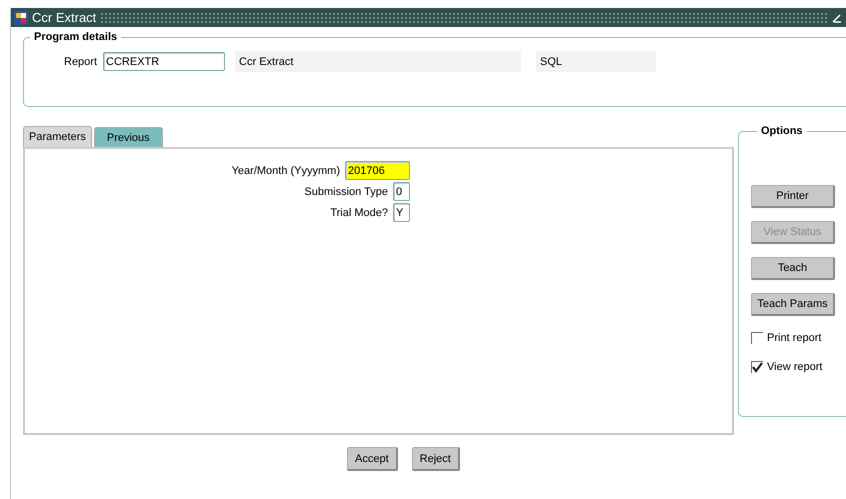 The height and width of the screenshot is (499, 846). I want to click on input-field: 0, so click(401, 191).